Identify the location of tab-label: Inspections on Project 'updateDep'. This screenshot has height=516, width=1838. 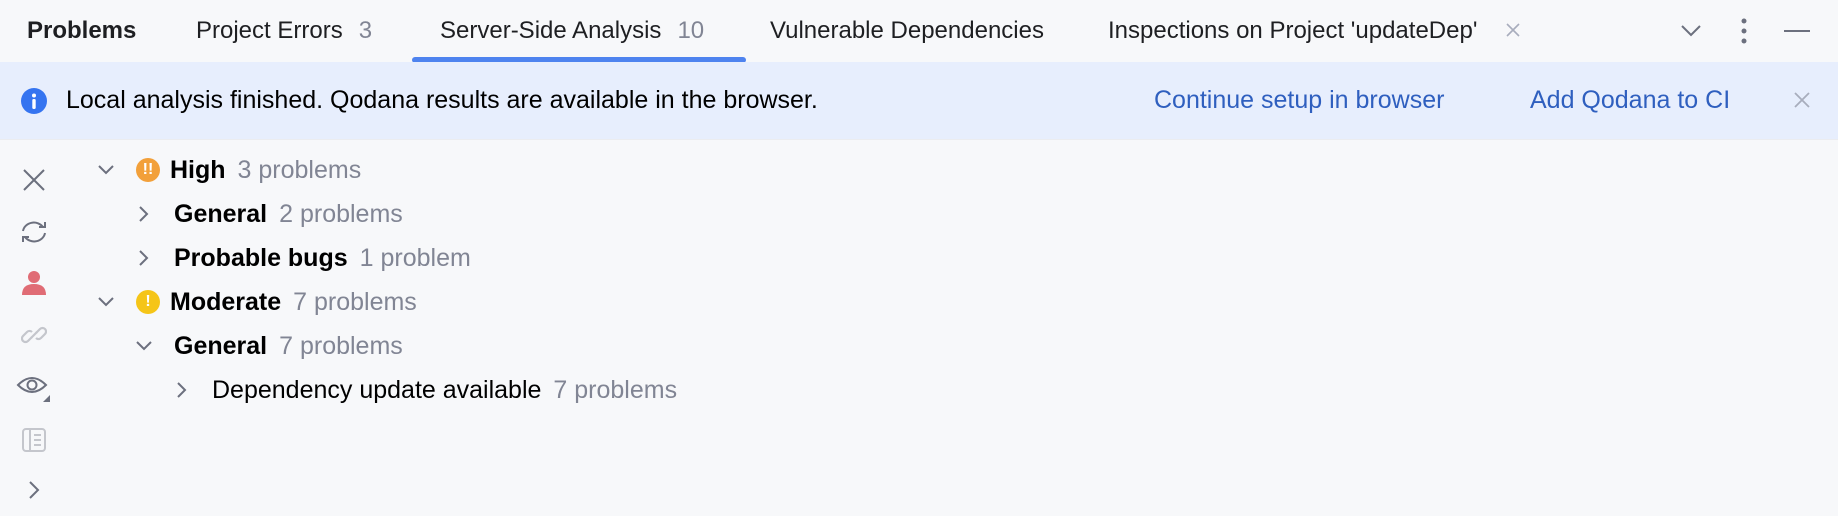
(1293, 30).